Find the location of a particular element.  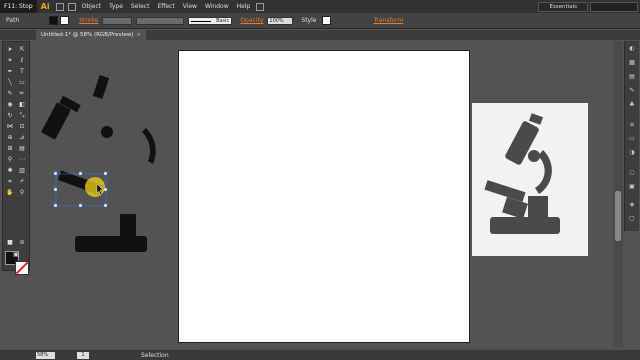

gradient-panel-icon: ▭ is located at coordinates (632, 139).